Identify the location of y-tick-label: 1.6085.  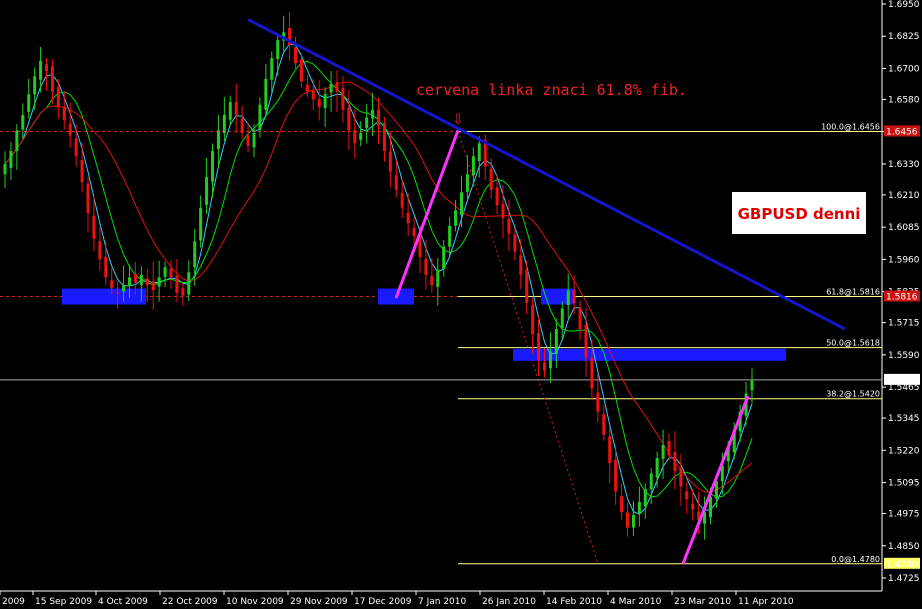
(904, 228).